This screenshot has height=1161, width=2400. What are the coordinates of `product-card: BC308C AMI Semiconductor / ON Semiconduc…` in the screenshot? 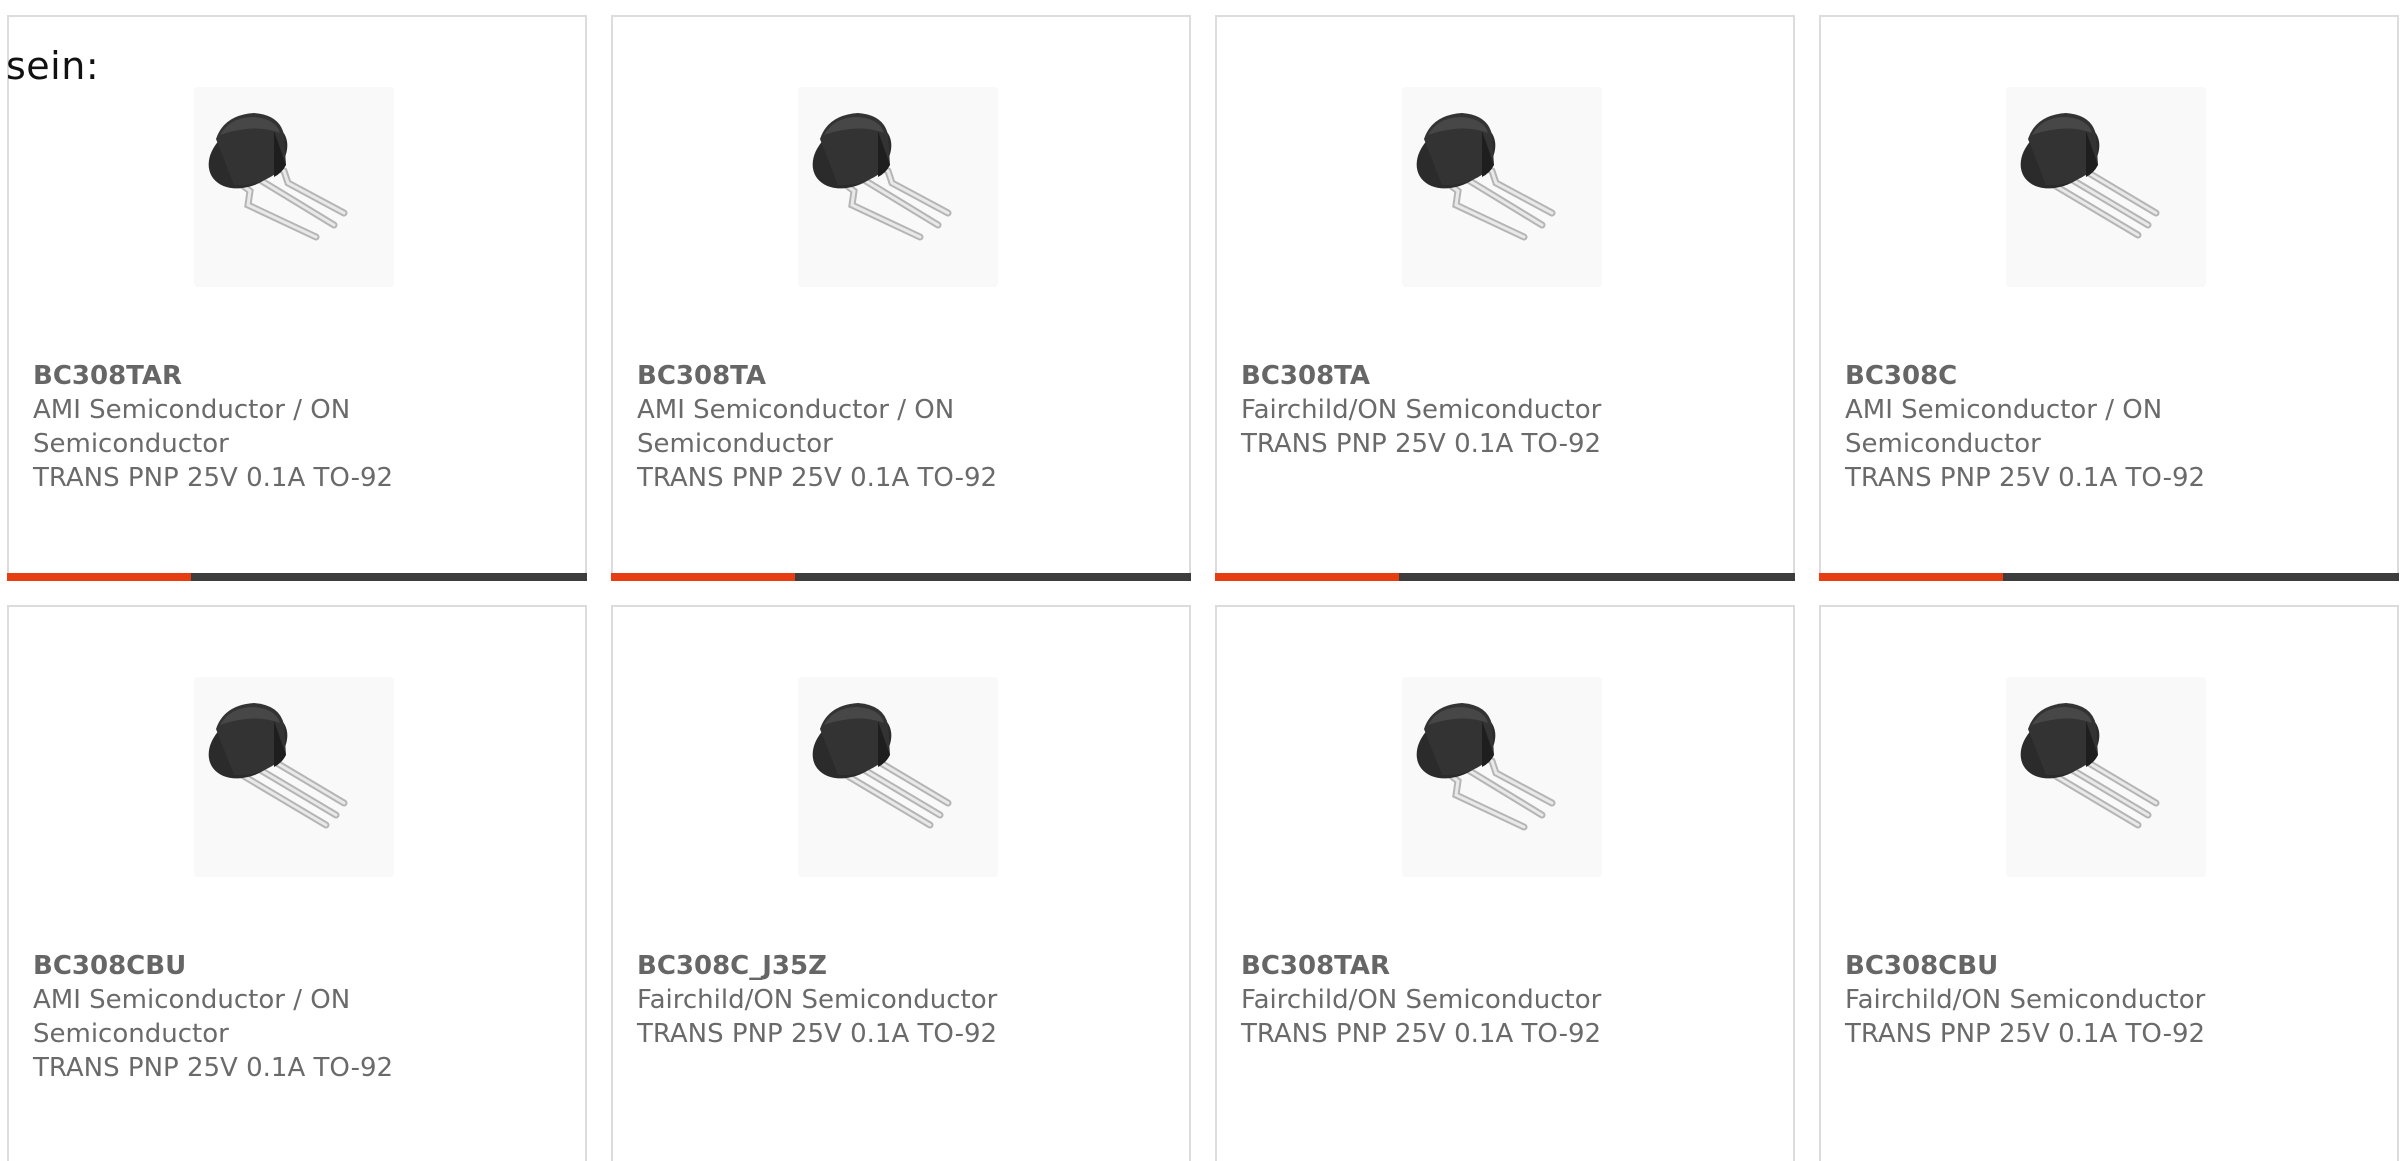 It's located at (2109, 298).